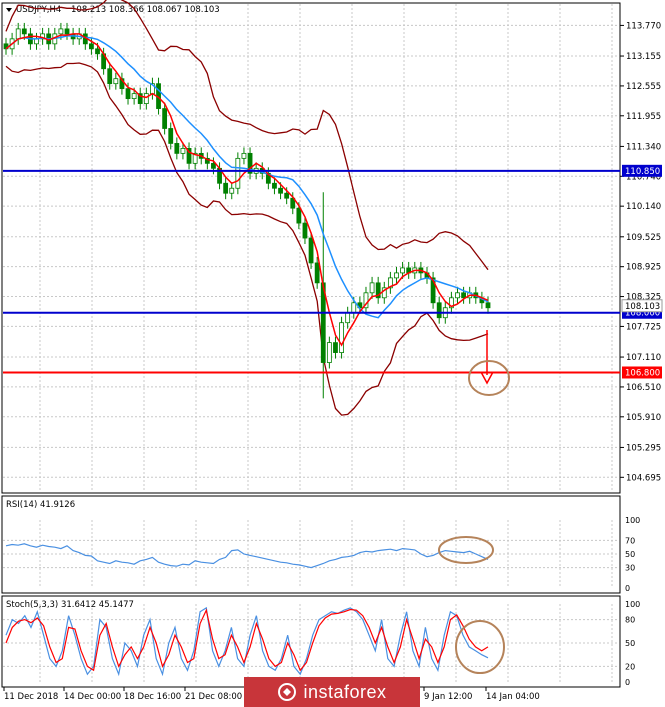 The width and height of the screenshot is (665, 707). What do you see at coordinates (643, 478) in the screenshot?
I see `price-tick-label: 104.695` at bounding box center [643, 478].